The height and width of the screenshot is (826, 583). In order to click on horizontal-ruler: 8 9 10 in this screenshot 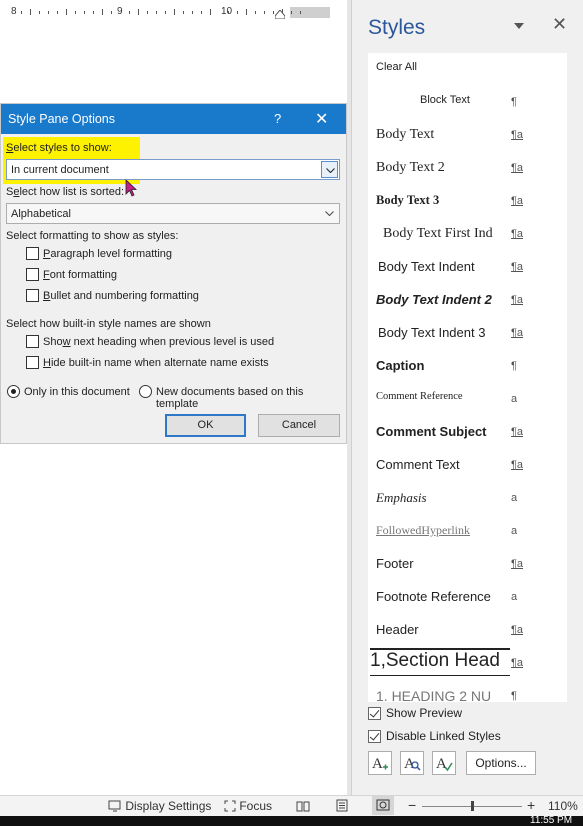, I will do `click(175, 12)`.